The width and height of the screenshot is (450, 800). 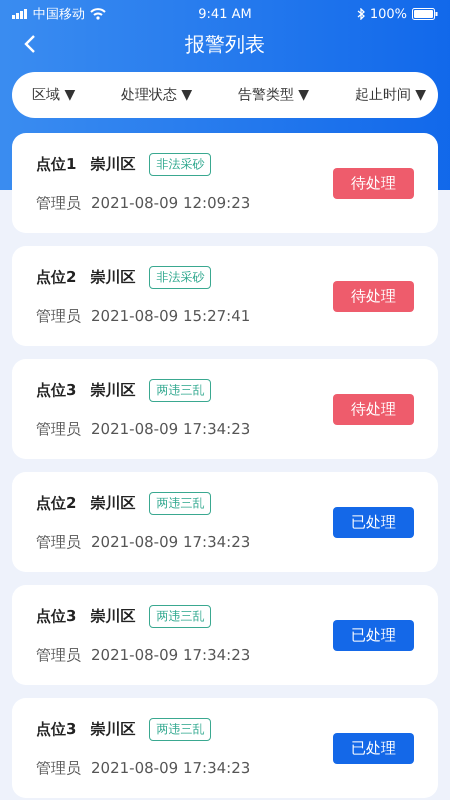 I want to click on signal-icon, so click(x=20, y=14).